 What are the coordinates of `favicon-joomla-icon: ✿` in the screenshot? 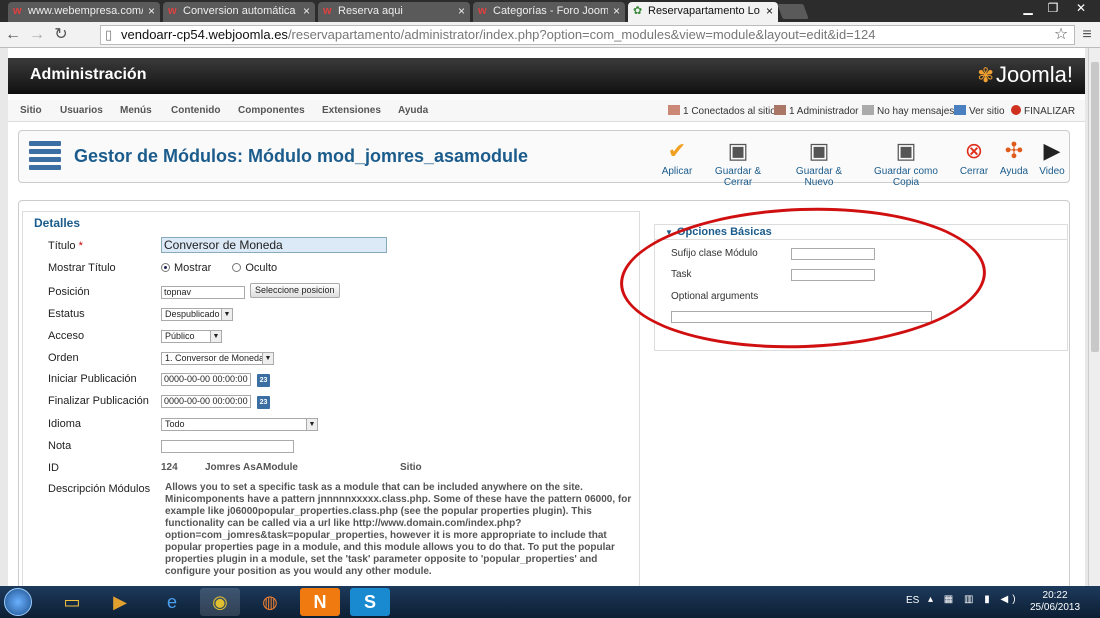 It's located at (638, 11).